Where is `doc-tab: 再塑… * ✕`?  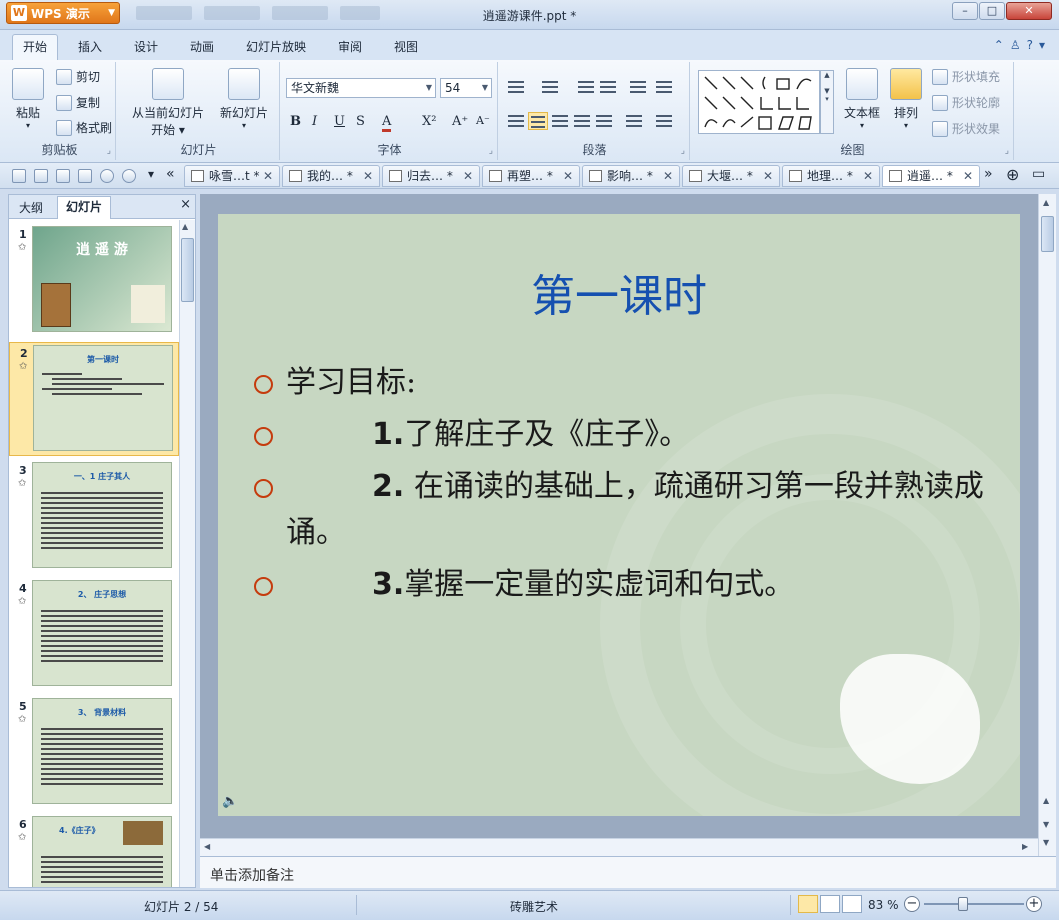 doc-tab: 再塑… * ✕ is located at coordinates (531, 176).